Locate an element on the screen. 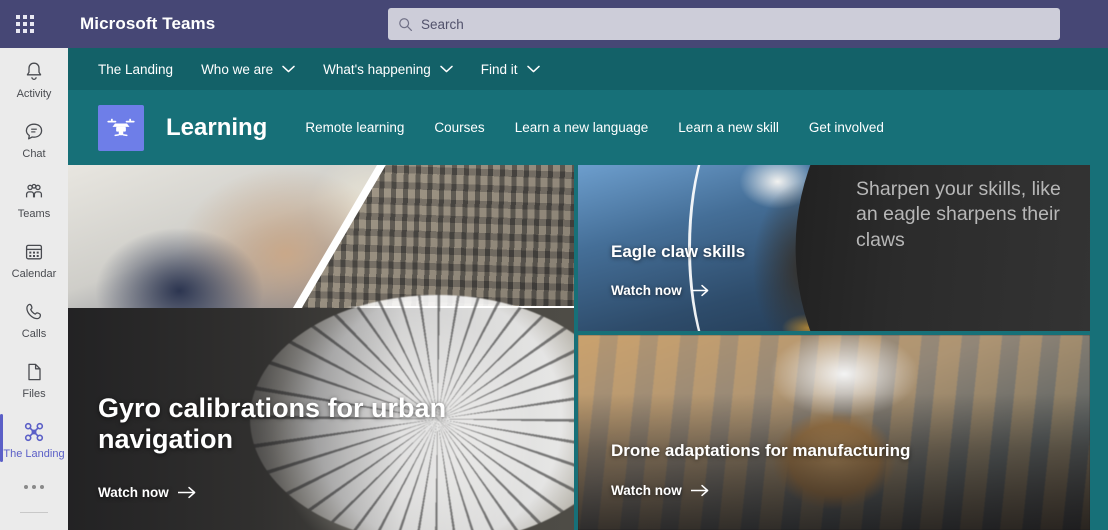 Image resolution: width=1108 pixels, height=530 pixels. sidebar-item-label: Chat is located at coordinates (34, 153).